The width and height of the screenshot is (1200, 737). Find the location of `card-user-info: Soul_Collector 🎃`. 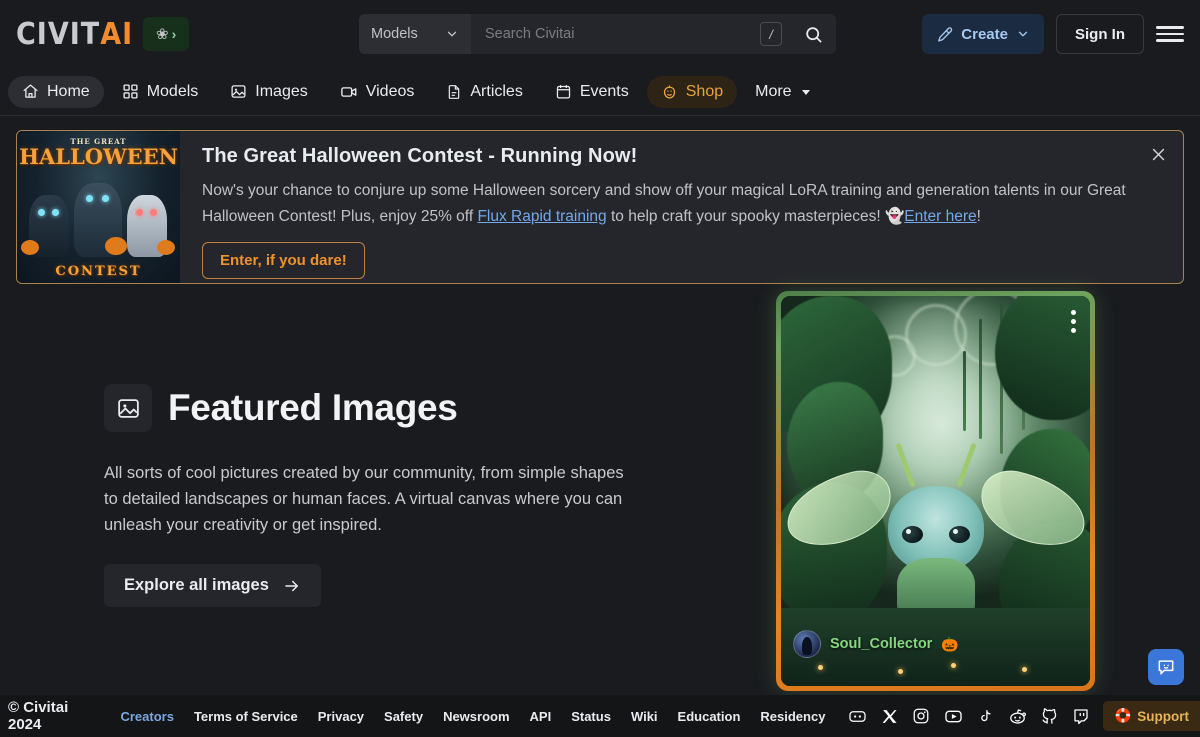

card-user-info: Soul_Collector 🎃 is located at coordinates (876, 644).